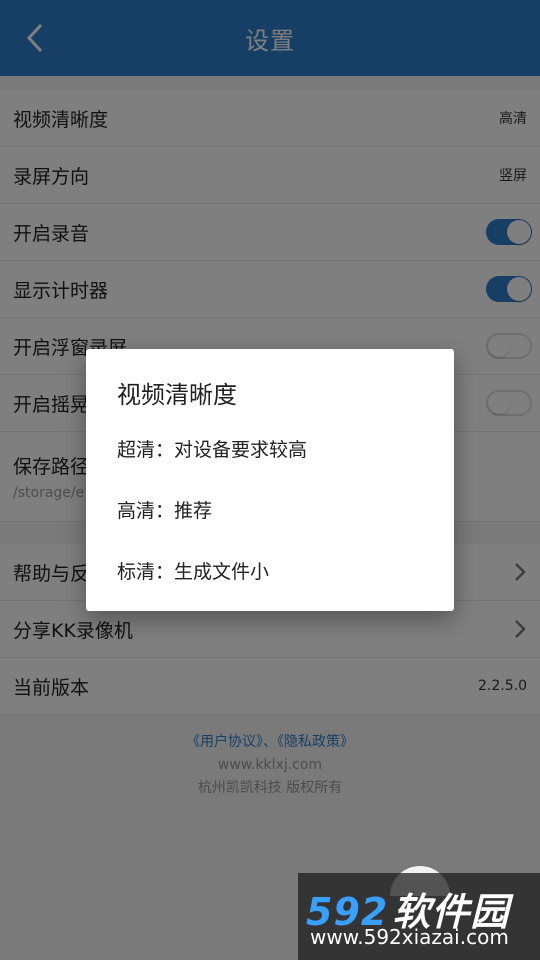 Image resolution: width=540 pixels, height=960 pixels. What do you see at coordinates (409, 937) in the screenshot?
I see `watermark-url: www.592xiazai.com` at bounding box center [409, 937].